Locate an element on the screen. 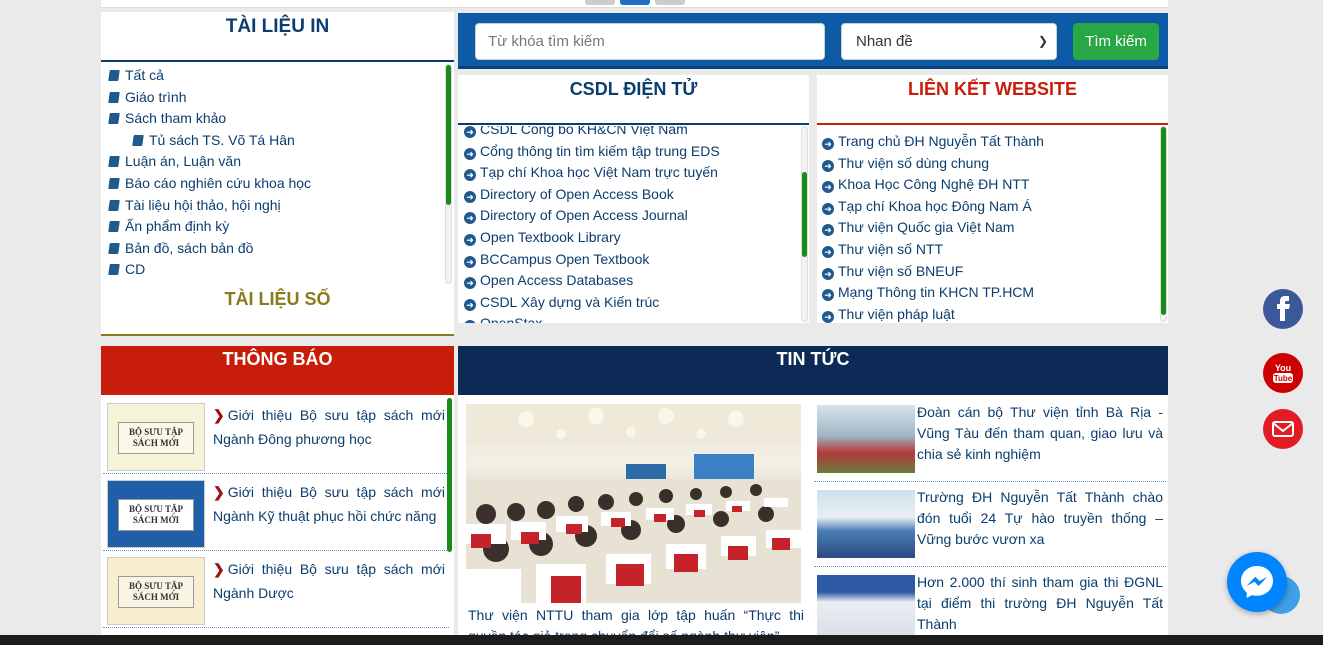 This screenshot has height=645, width=1323. slider-dot-active is located at coordinates (635, 2).